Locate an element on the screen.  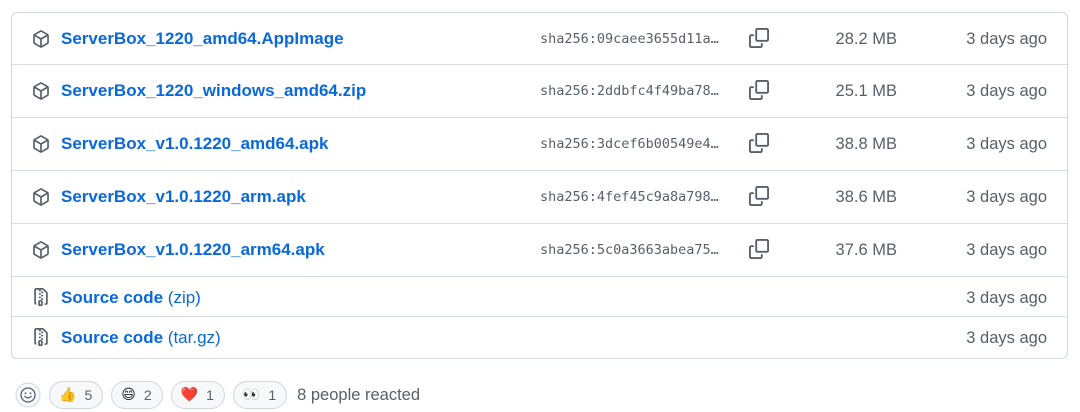
smiley-icon is located at coordinates (28, 395).